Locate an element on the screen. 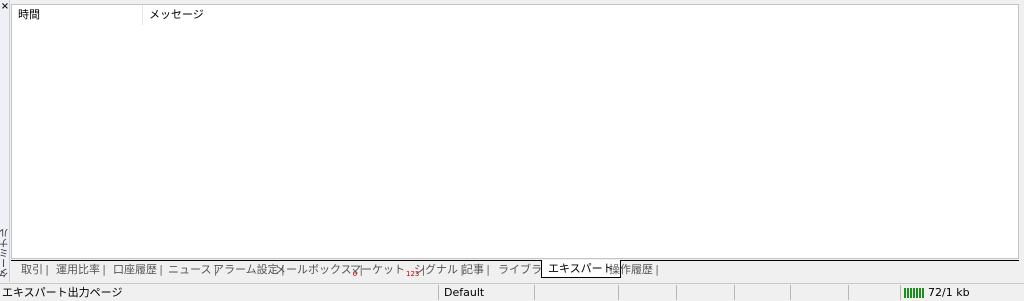 The width and height of the screenshot is (1024, 301). tab-label: 操作履歴 is located at coordinates (631, 269).